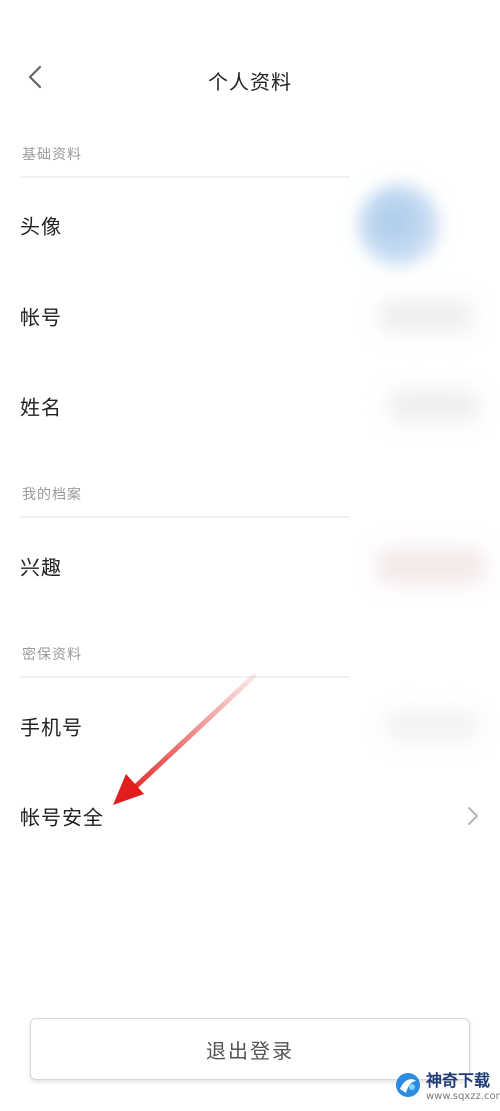 The width and height of the screenshot is (500, 1111). I want to click on name-value-blurred, so click(434, 406).